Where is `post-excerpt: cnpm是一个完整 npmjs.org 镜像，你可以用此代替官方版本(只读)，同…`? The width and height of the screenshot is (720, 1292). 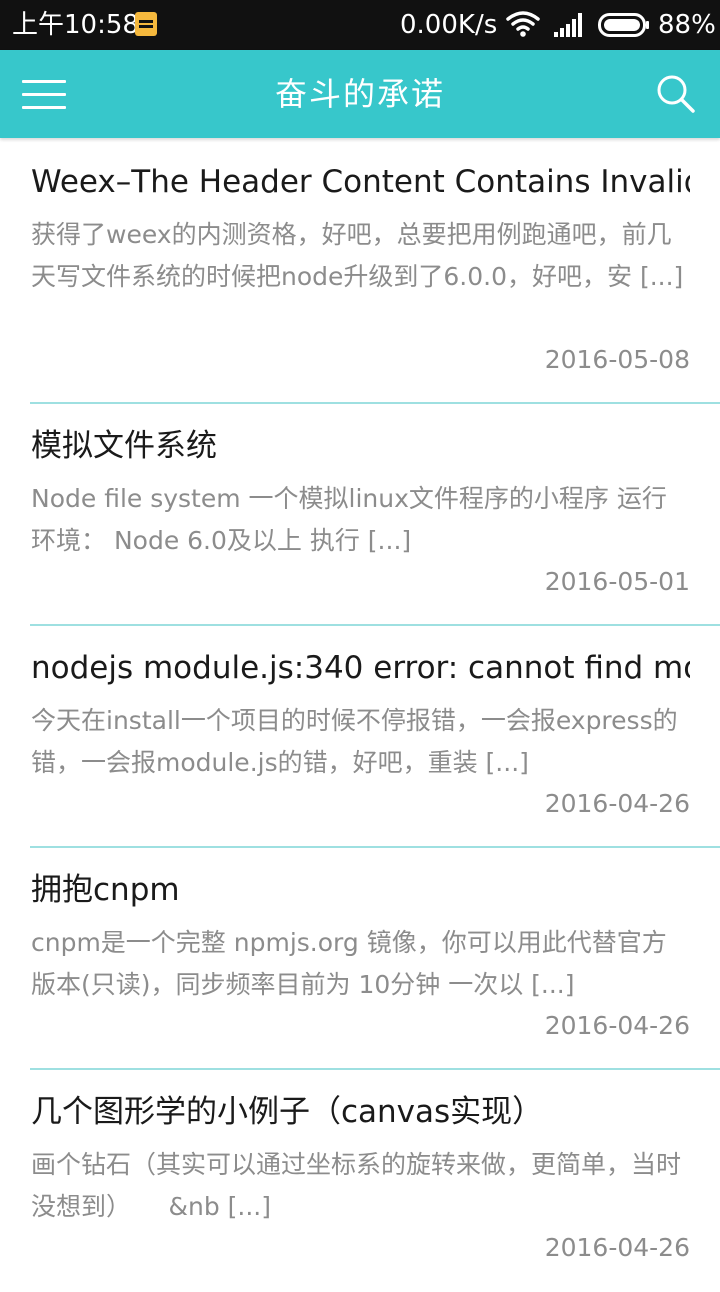 post-excerpt: cnpm是一个完整 npmjs.org 镜像，你可以用此代替官方版本(只读)，同… is located at coordinates (349, 963).